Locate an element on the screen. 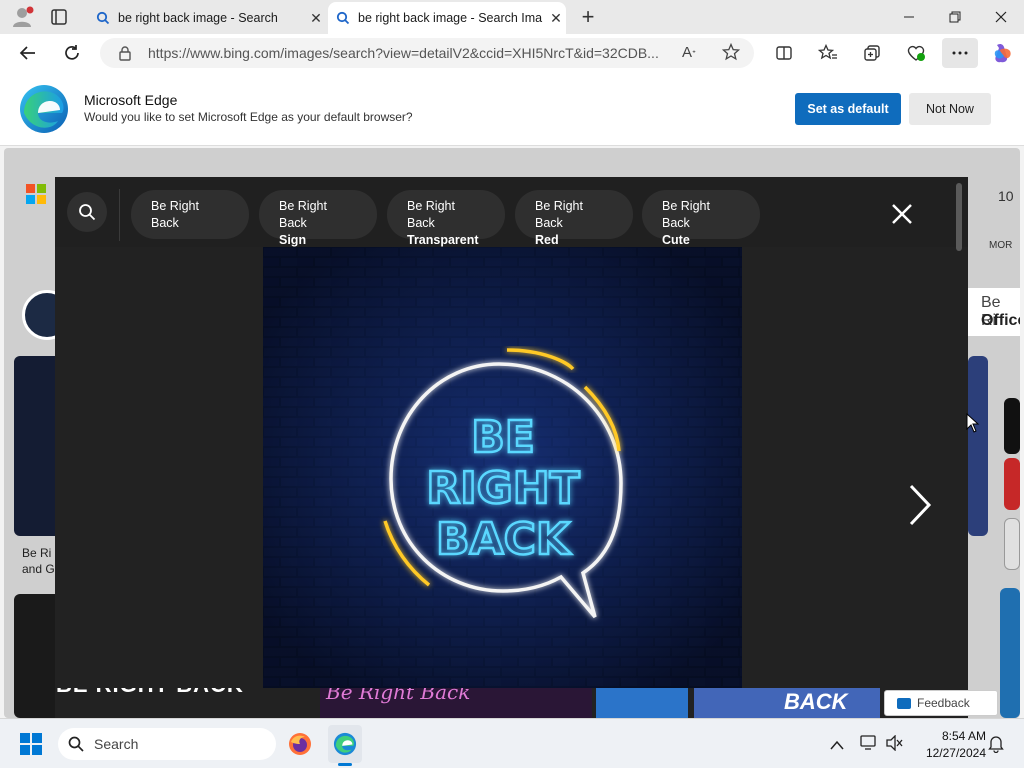 This screenshot has width=1024, height=768. tab-actions-icon is located at coordinates (60, 17).